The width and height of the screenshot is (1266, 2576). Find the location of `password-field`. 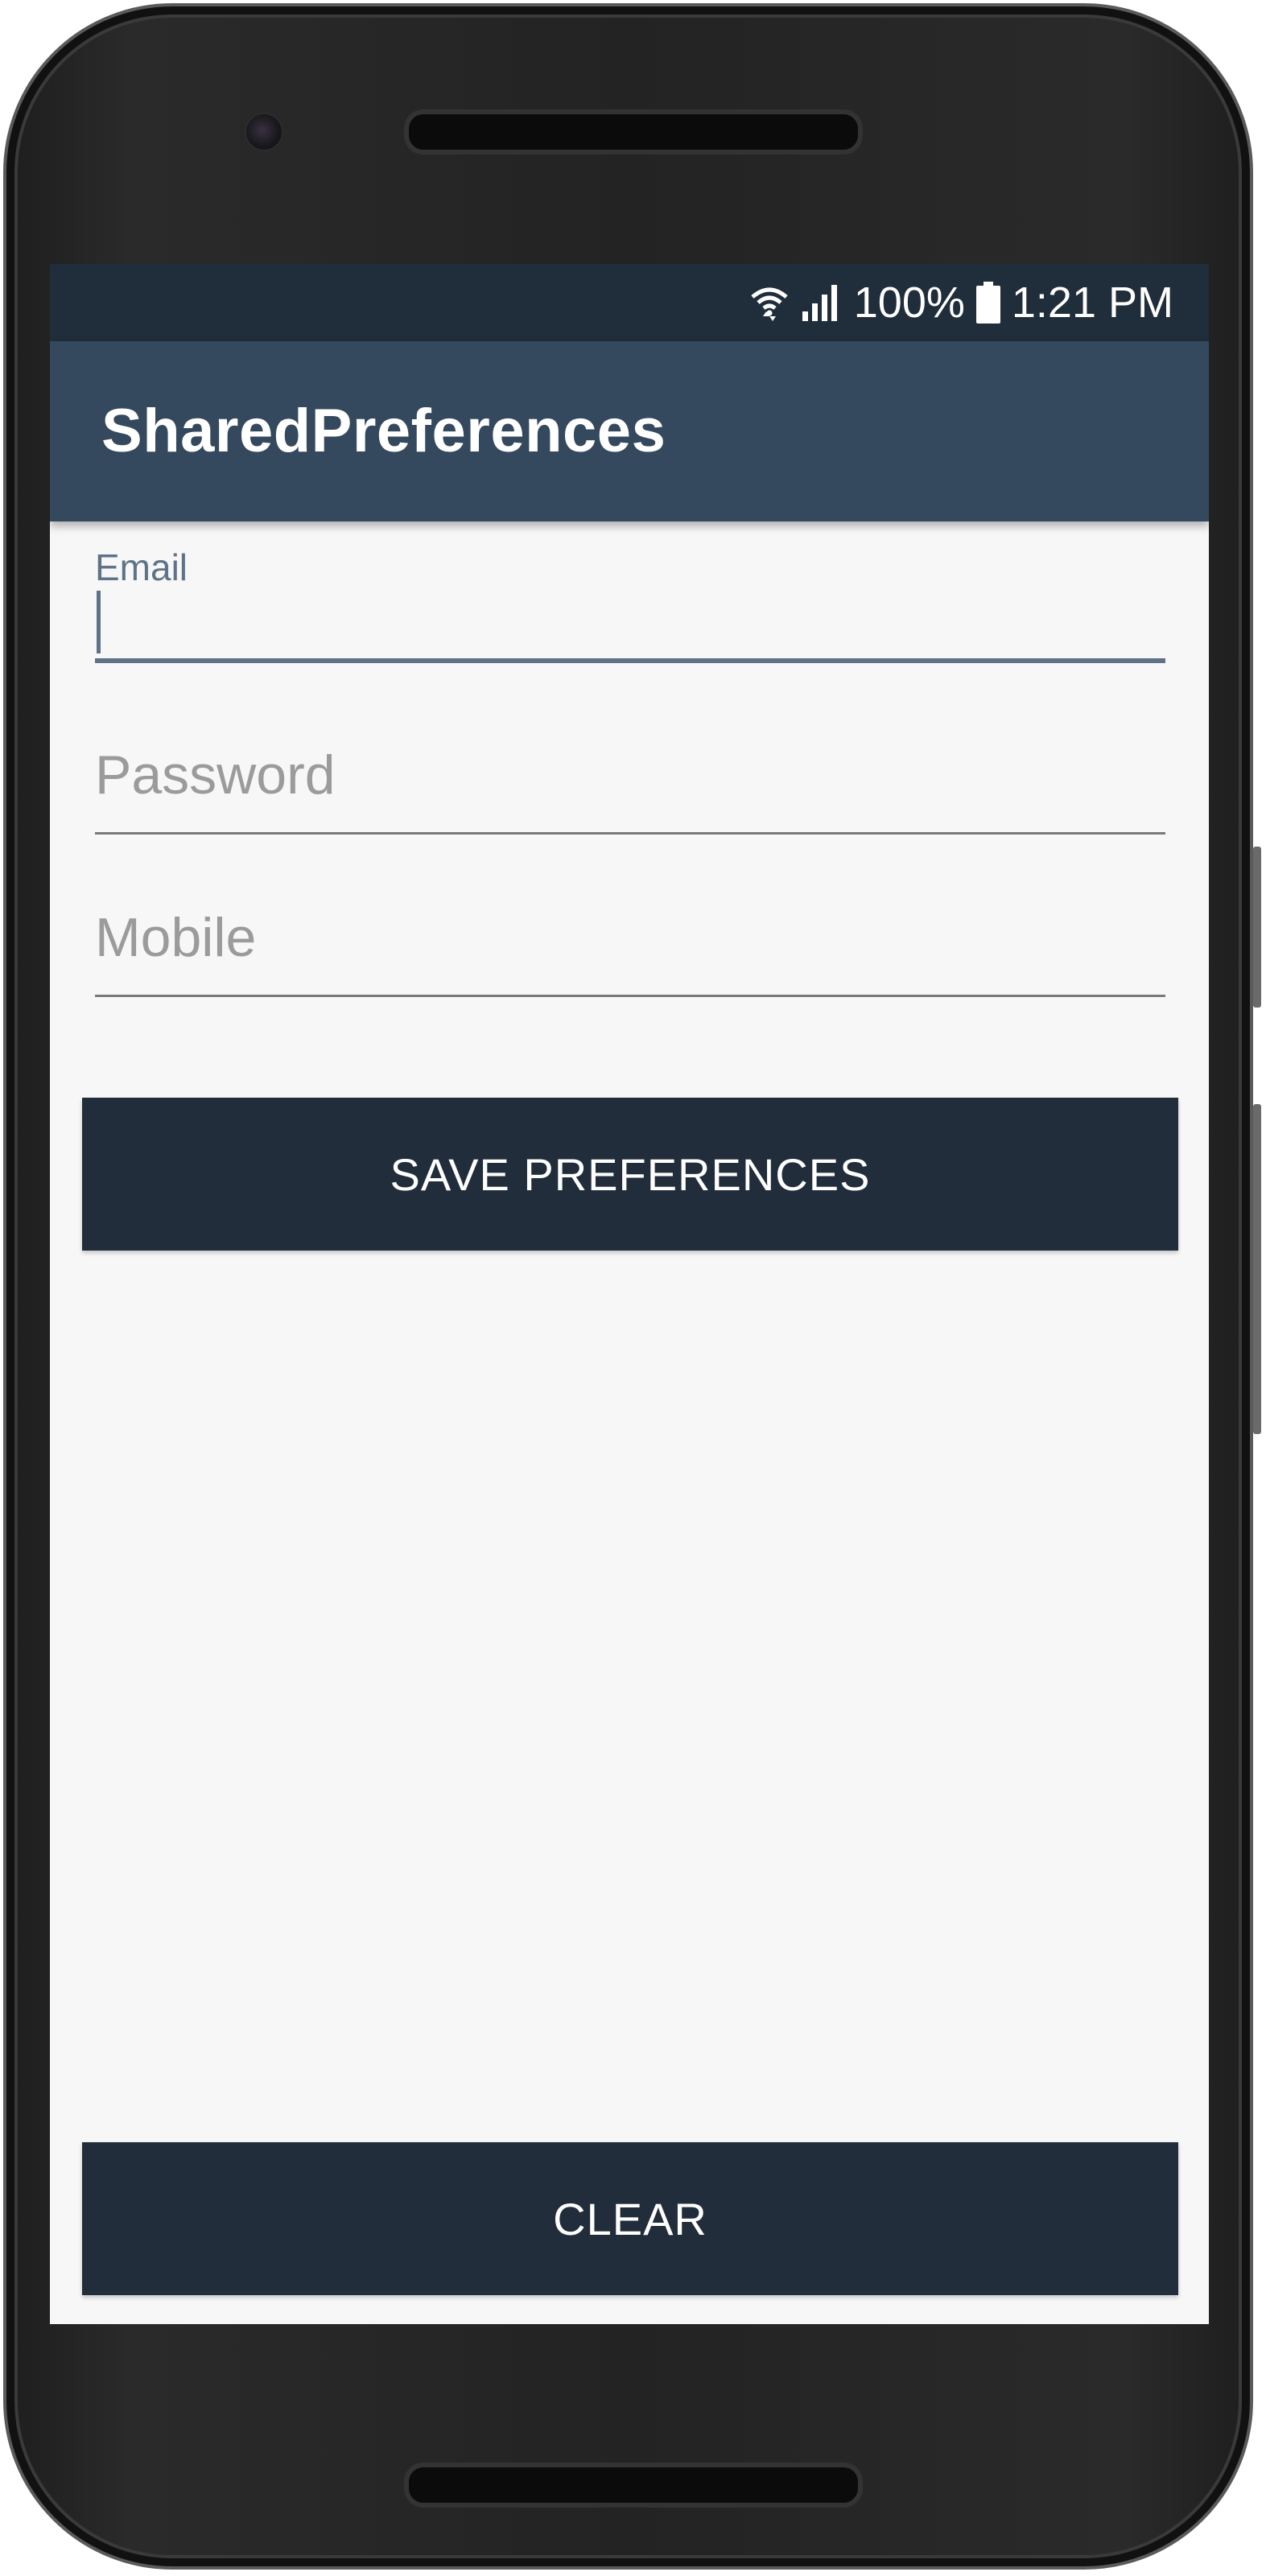

password-field is located at coordinates (630, 783).